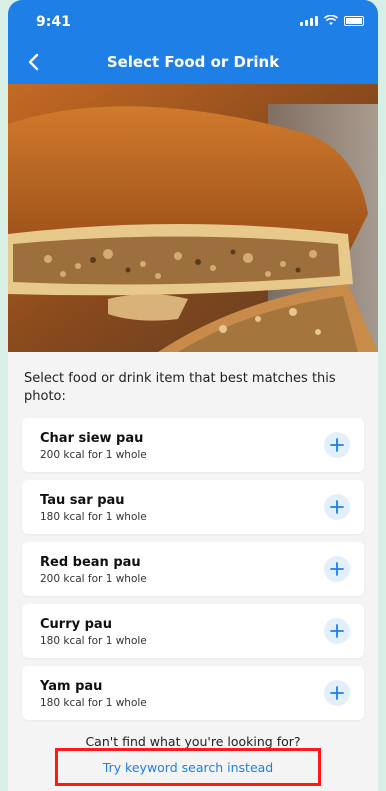  What do you see at coordinates (90, 562) in the screenshot?
I see `food-name: Red bean pau` at bounding box center [90, 562].